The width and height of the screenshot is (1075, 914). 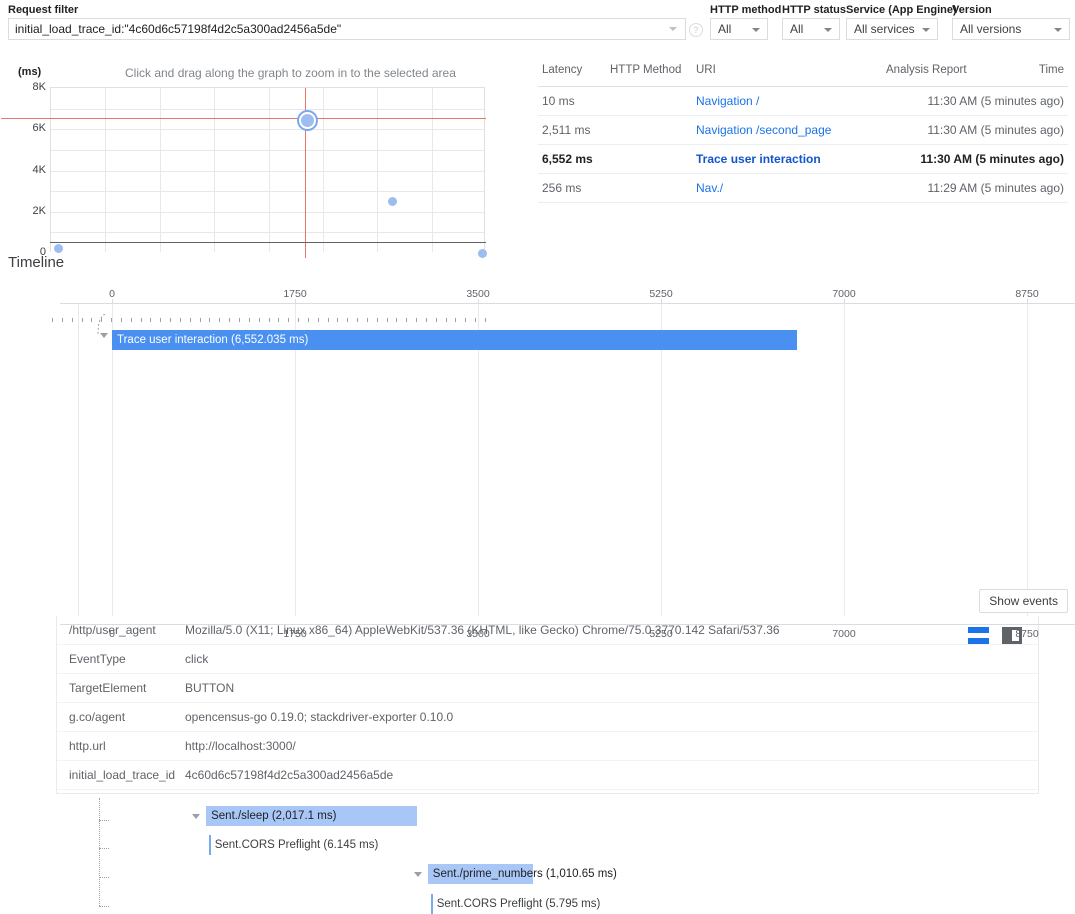 I want to click on col-report: Analysis Report, so click(x=926, y=70).